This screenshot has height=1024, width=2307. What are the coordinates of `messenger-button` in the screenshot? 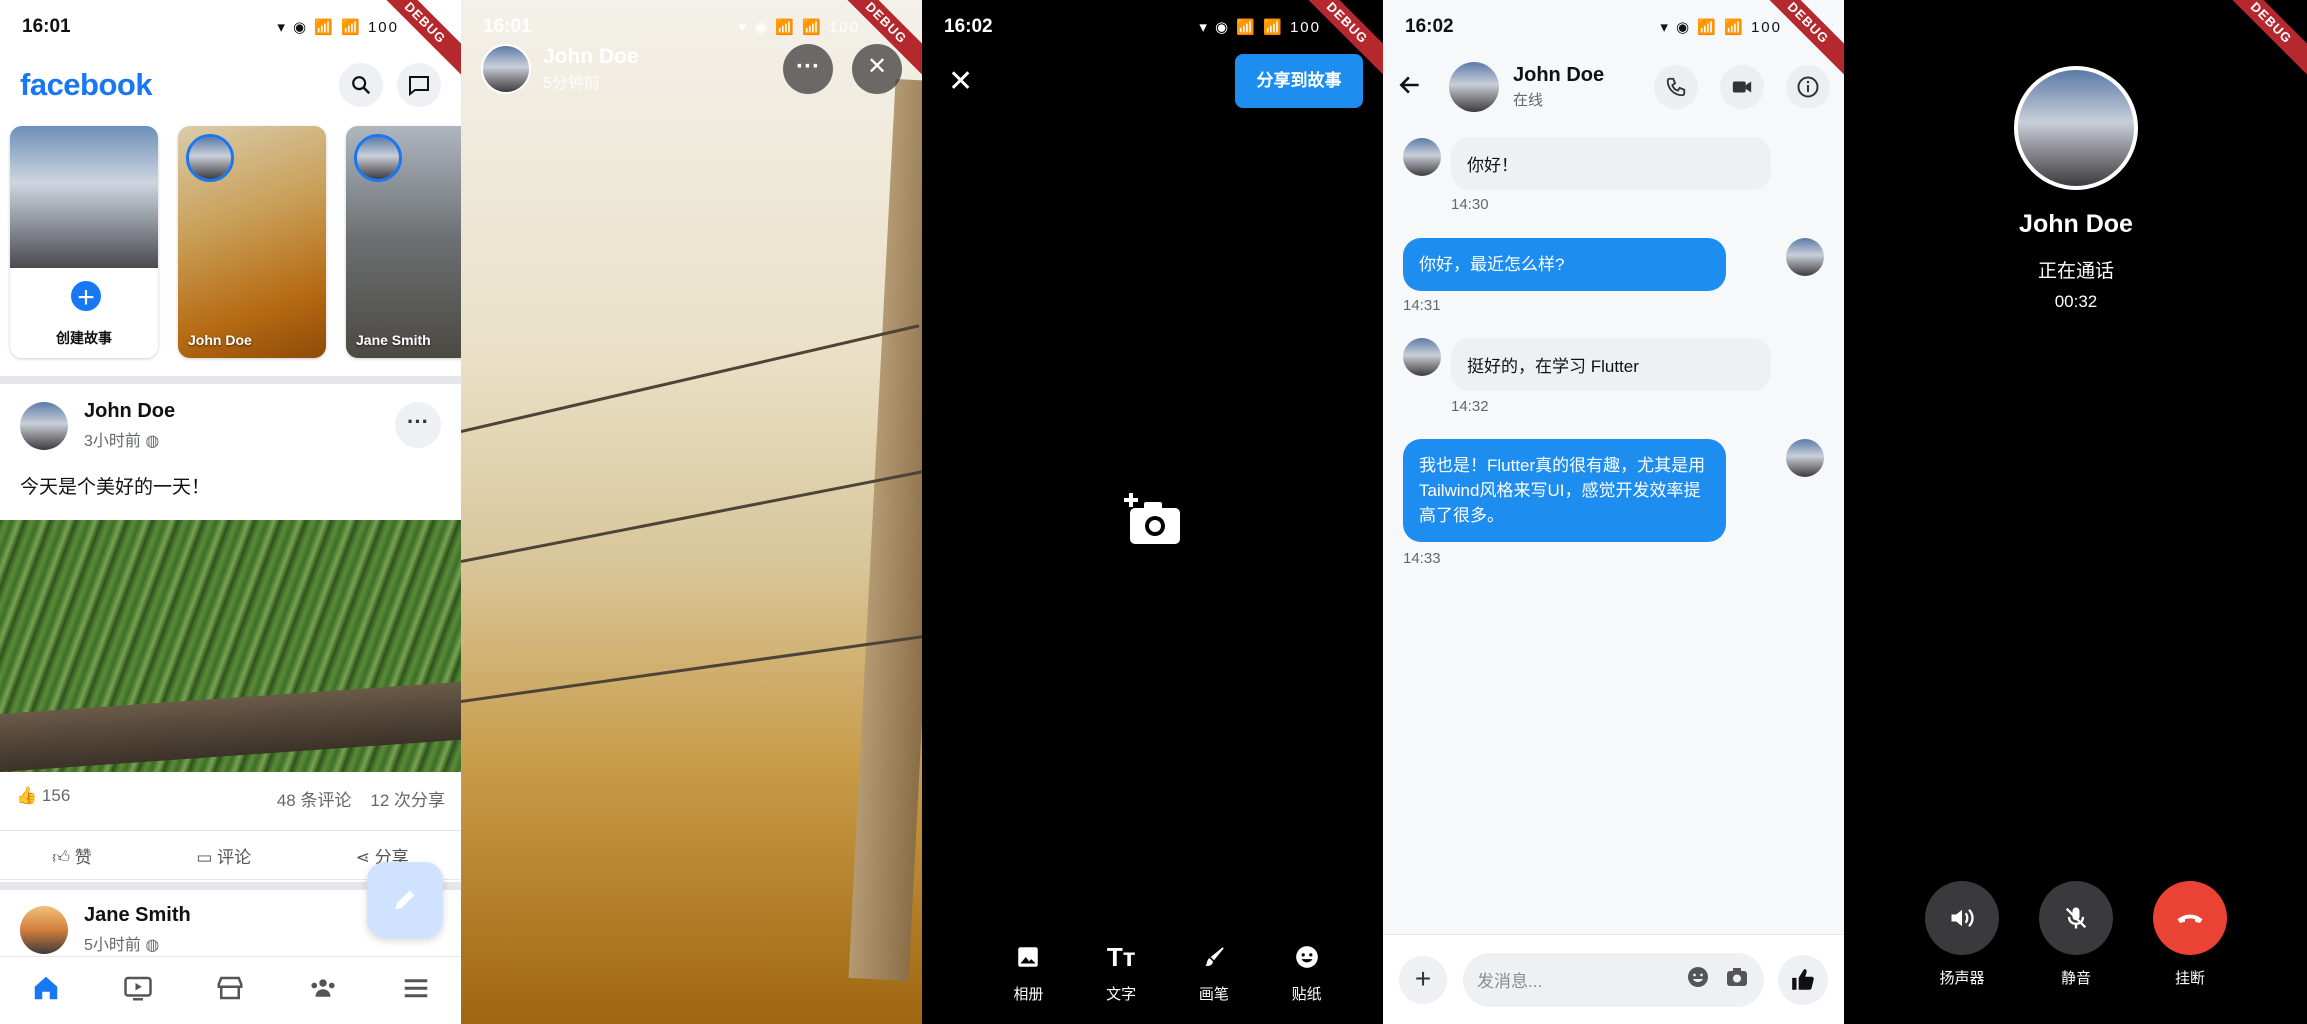 It's located at (419, 85).